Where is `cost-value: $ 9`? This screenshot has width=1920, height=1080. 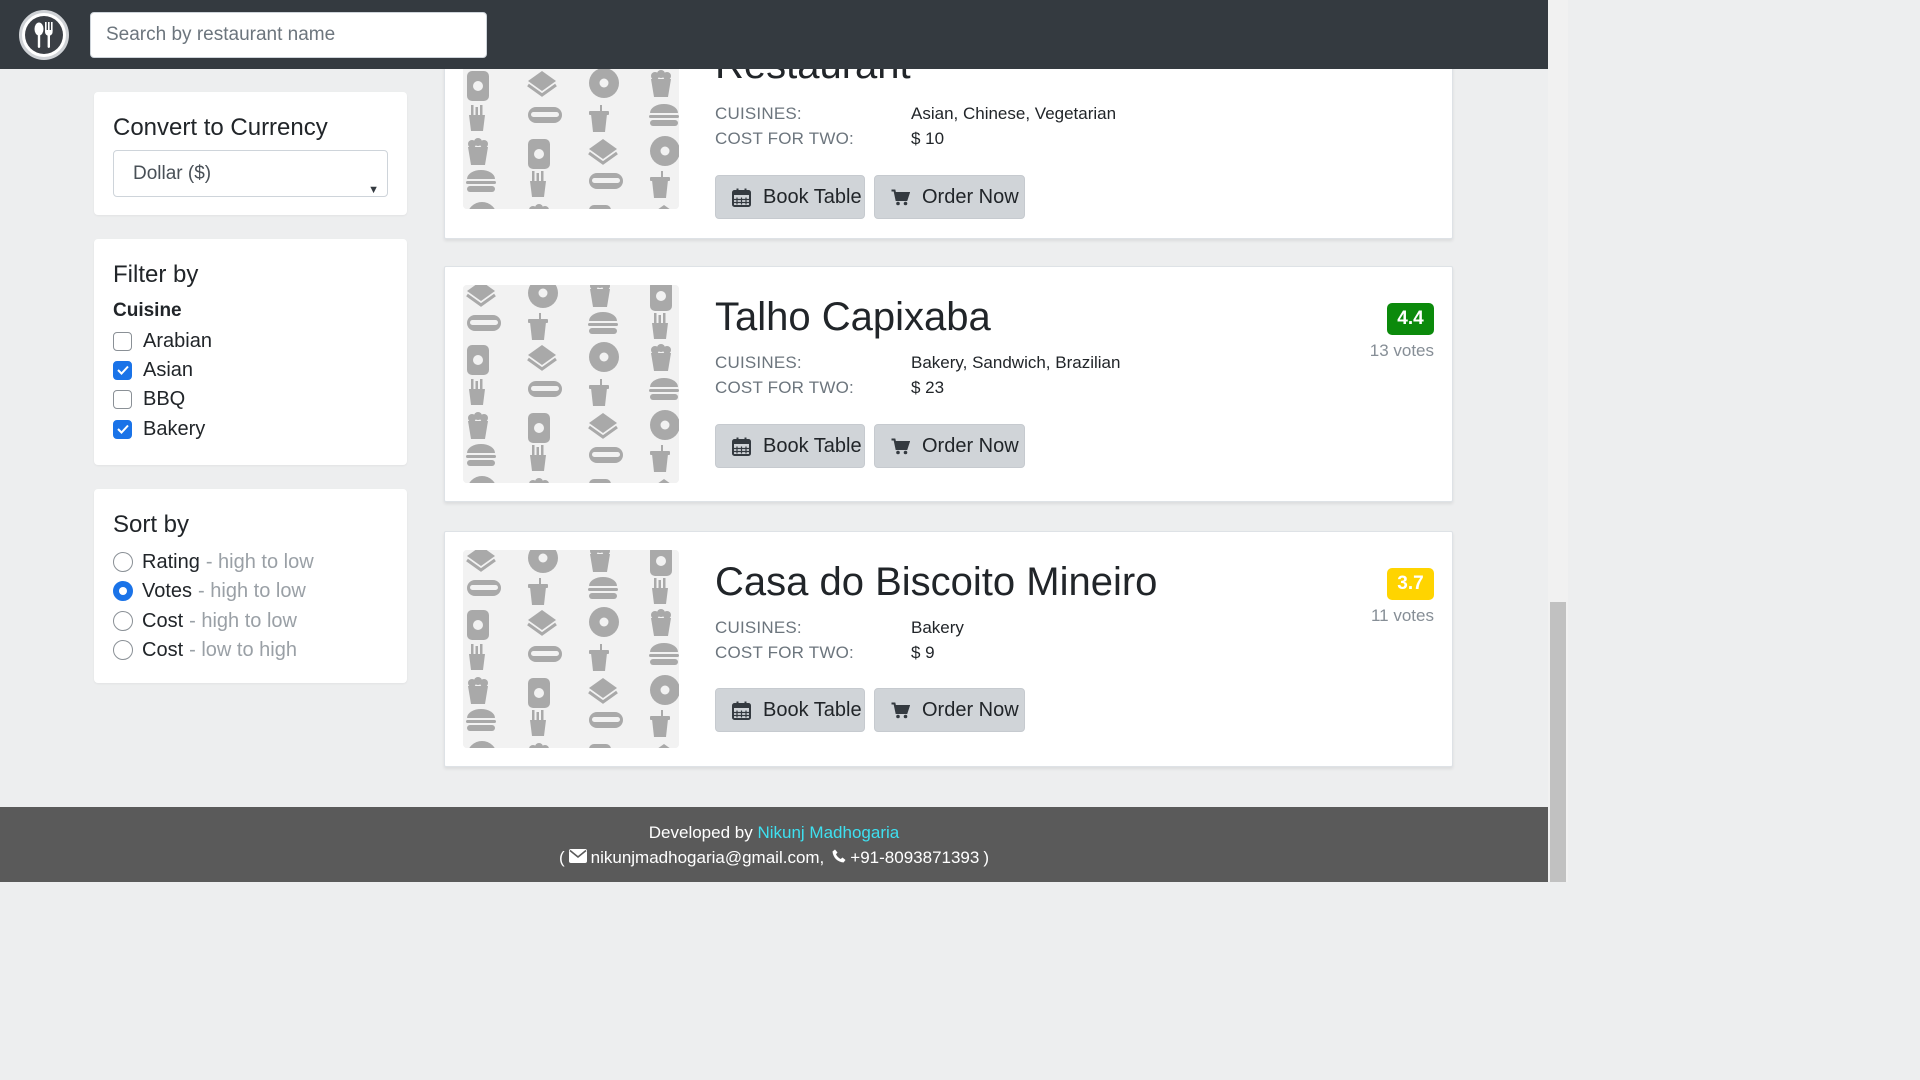
cost-value: $ 9 is located at coordinates (923, 652).